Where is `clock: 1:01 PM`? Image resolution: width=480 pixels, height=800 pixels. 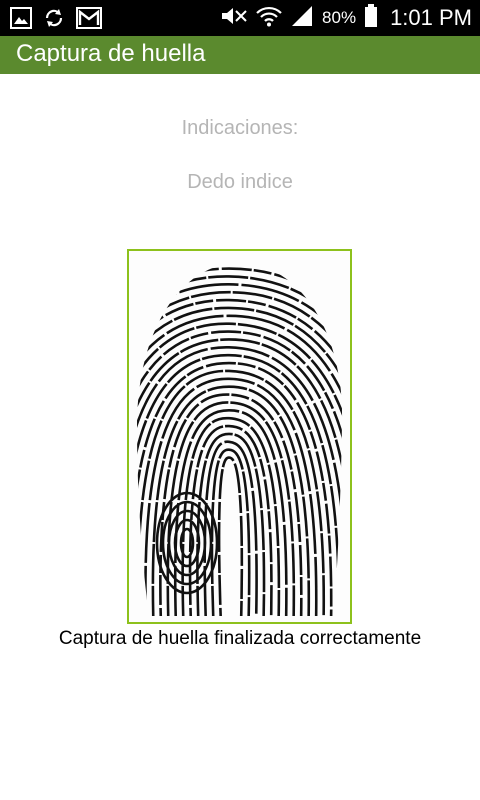 clock: 1:01 PM is located at coordinates (431, 17).